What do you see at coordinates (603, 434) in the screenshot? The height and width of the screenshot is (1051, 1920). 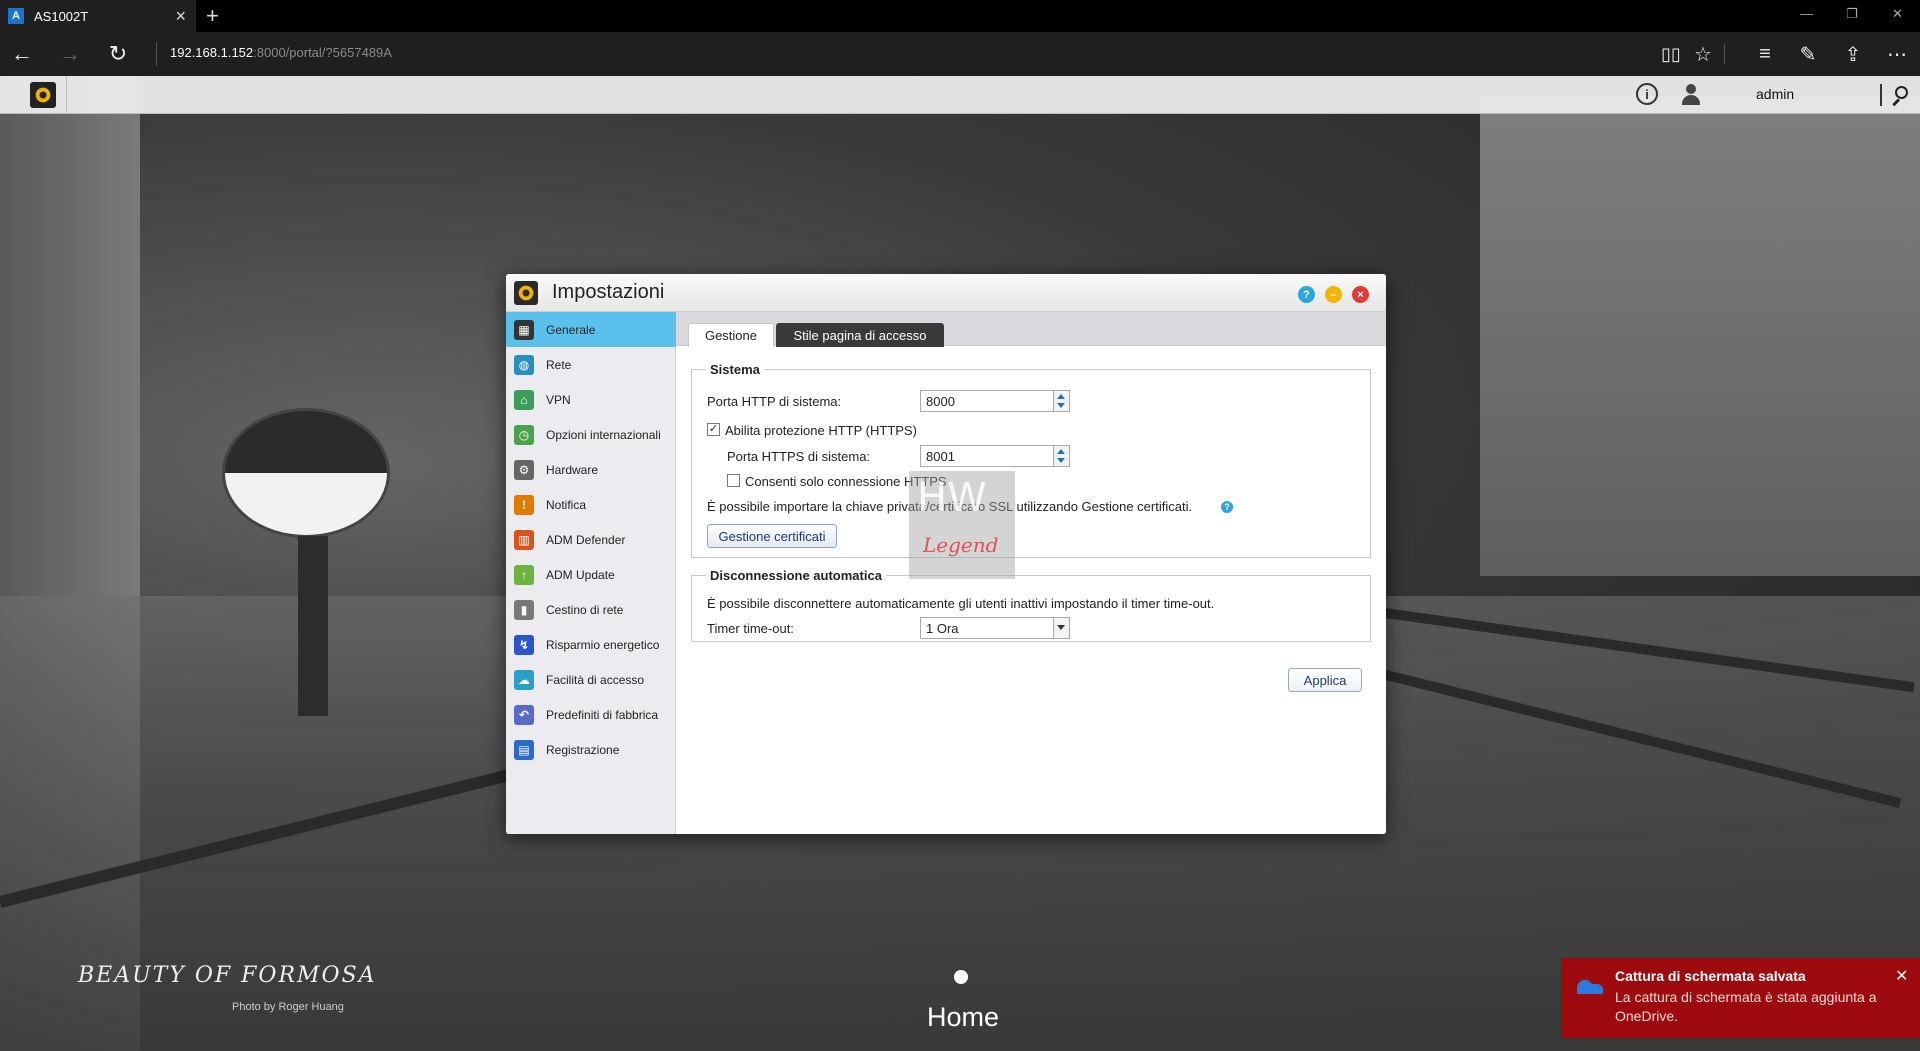 I see `sidebar-item-label: Opzioni internazionali` at bounding box center [603, 434].